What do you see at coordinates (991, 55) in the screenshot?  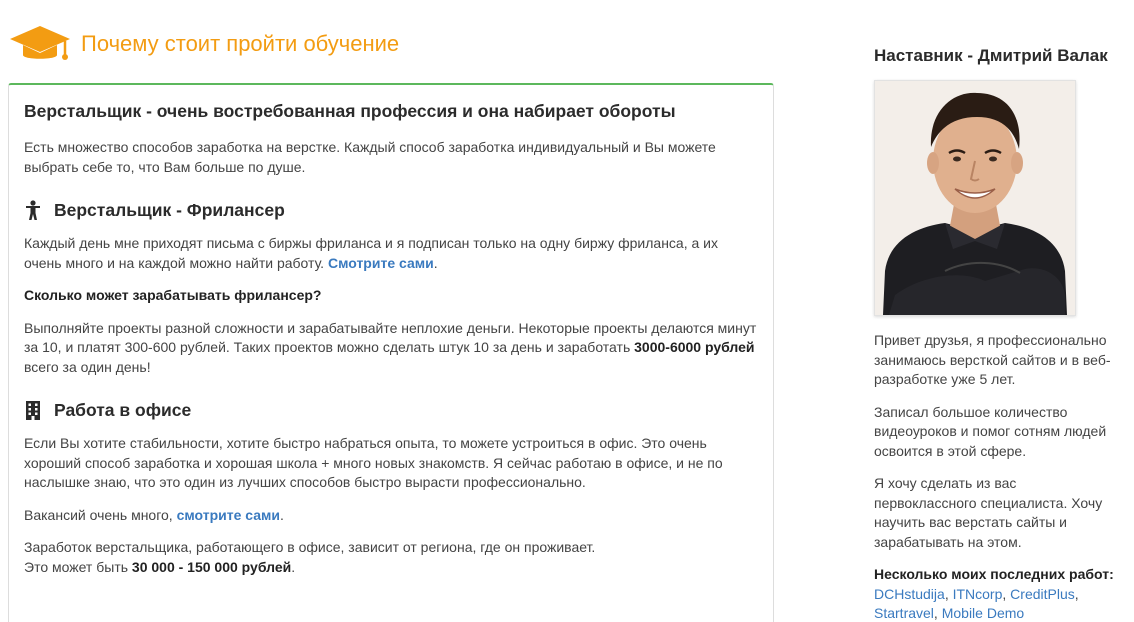 I see `mentor-title: Наставник - Дмитрий Валак` at bounding box center [991, 55].